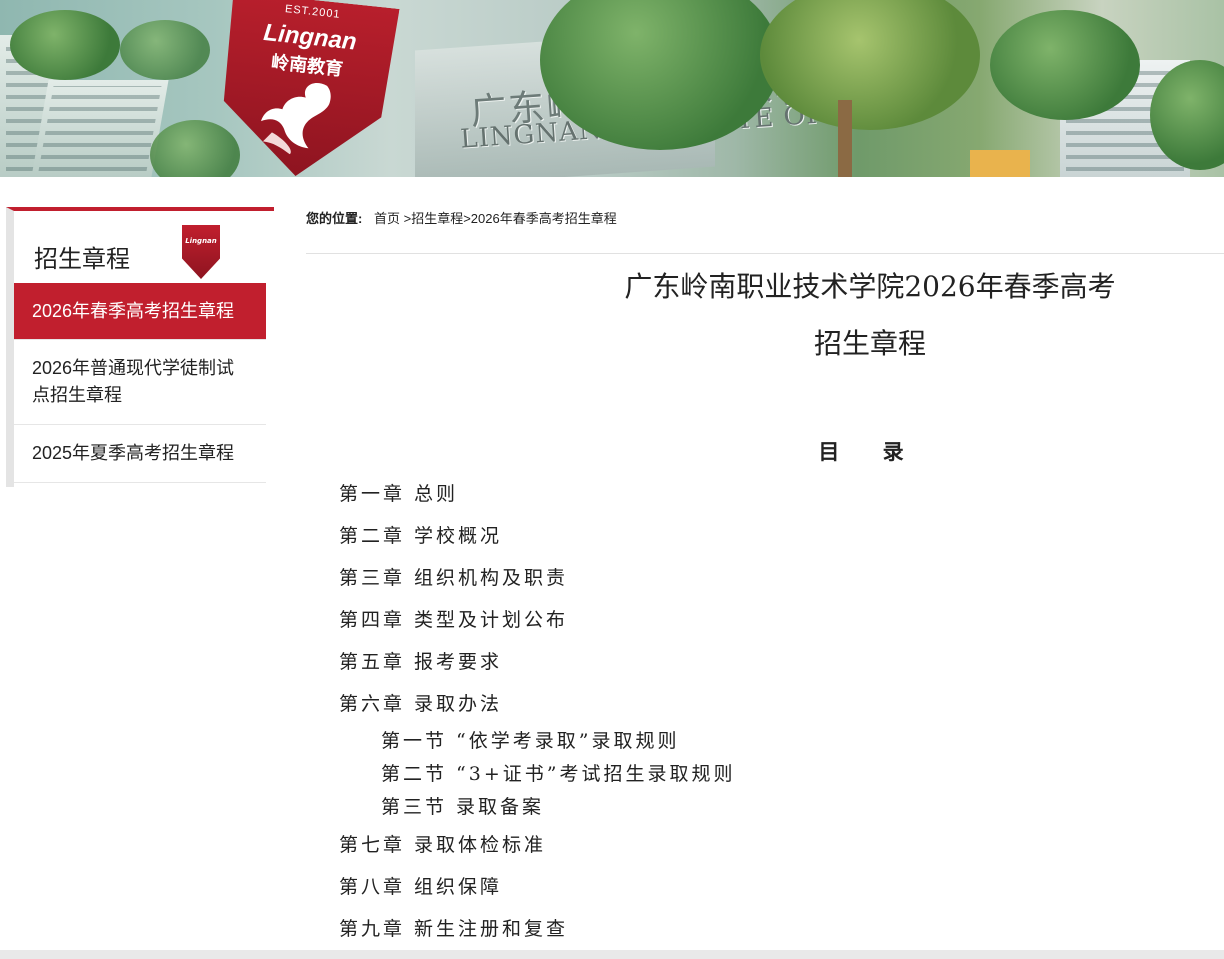 Image resolution: width=1224 pixels, height=959 pixels. Describe the element at coordinates (454, 578) in the screenshot. I see `toc-item: 第三章 组织机构及职责` at that location.